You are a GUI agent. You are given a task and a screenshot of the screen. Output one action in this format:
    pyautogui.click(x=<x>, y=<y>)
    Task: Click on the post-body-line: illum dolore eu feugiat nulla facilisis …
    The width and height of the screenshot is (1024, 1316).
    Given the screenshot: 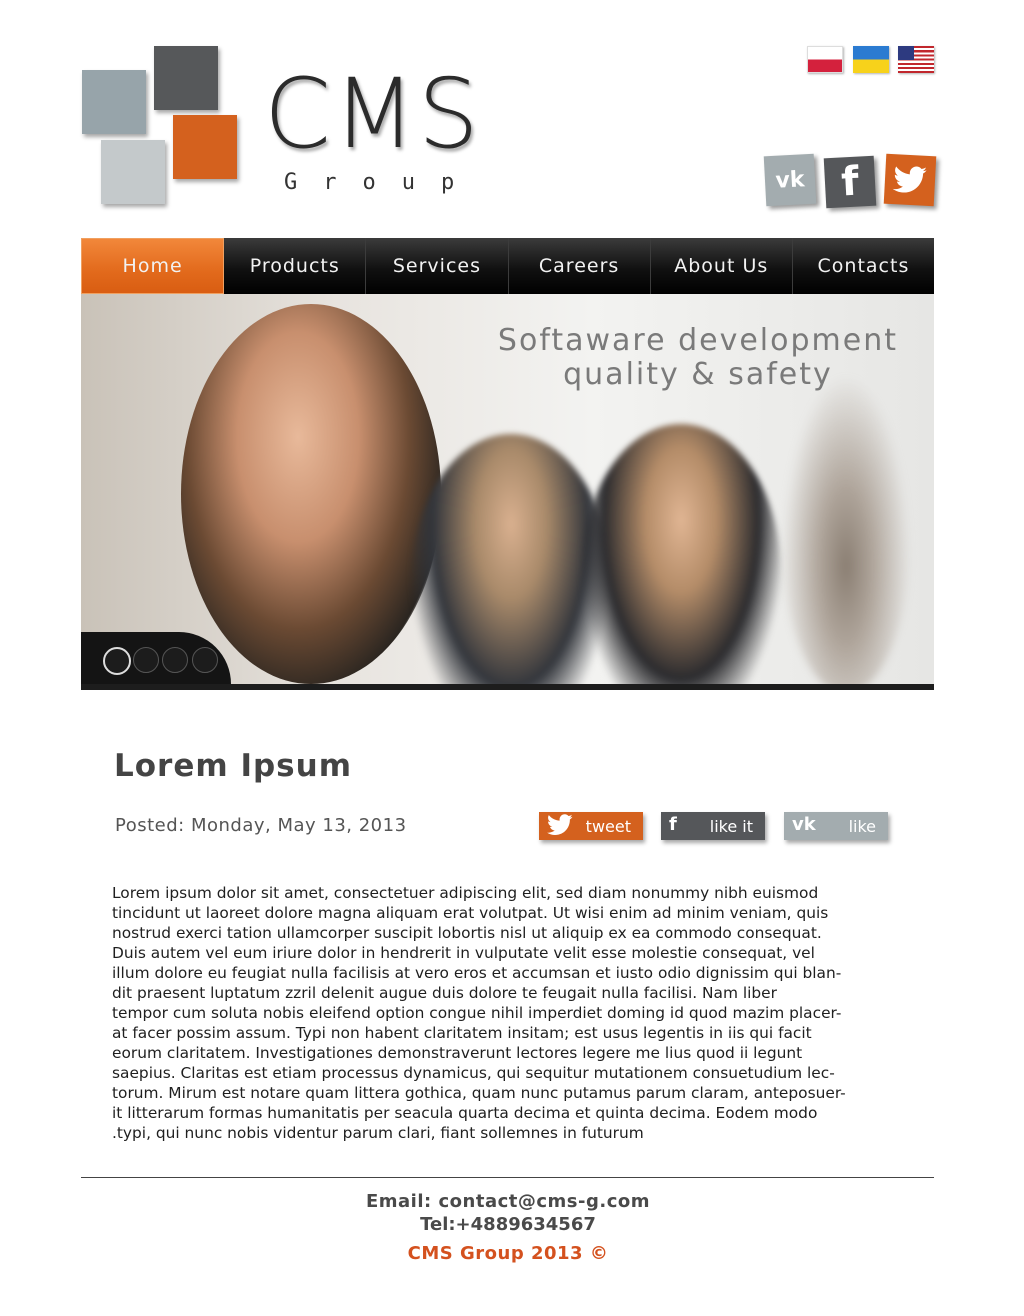 What is the action you would take?
    pyautogui.click(x=477, y=973)
    